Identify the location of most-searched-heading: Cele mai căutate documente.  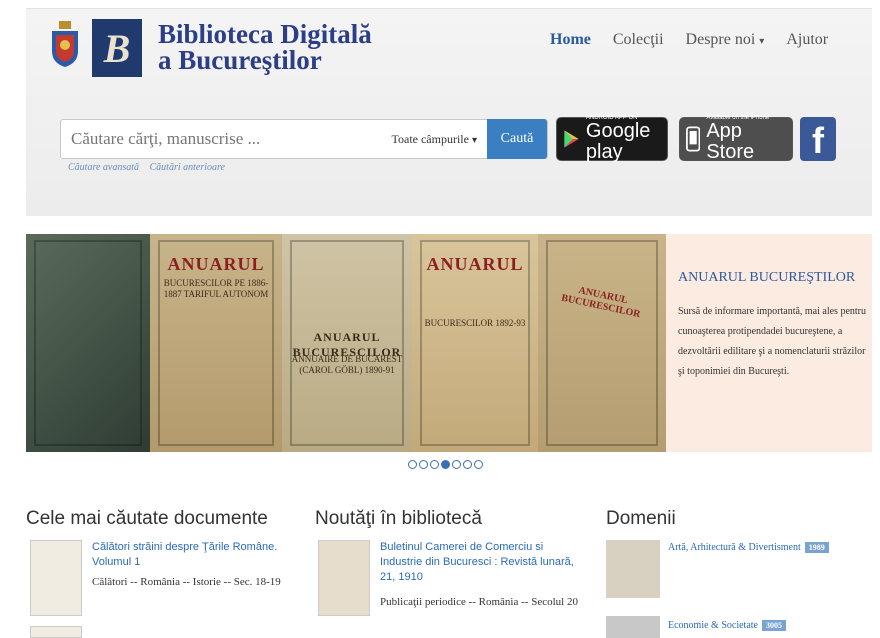
(147, 518).